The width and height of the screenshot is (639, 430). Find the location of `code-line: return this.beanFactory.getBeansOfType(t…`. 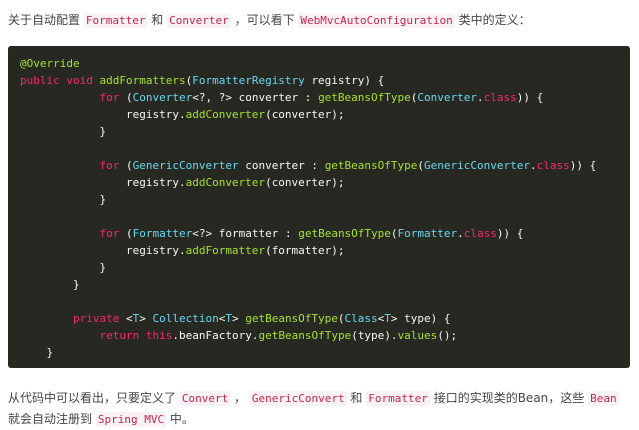

code-line: return this.beanFactory.getBeansOfType(t… is located at coordinates (278, 335).